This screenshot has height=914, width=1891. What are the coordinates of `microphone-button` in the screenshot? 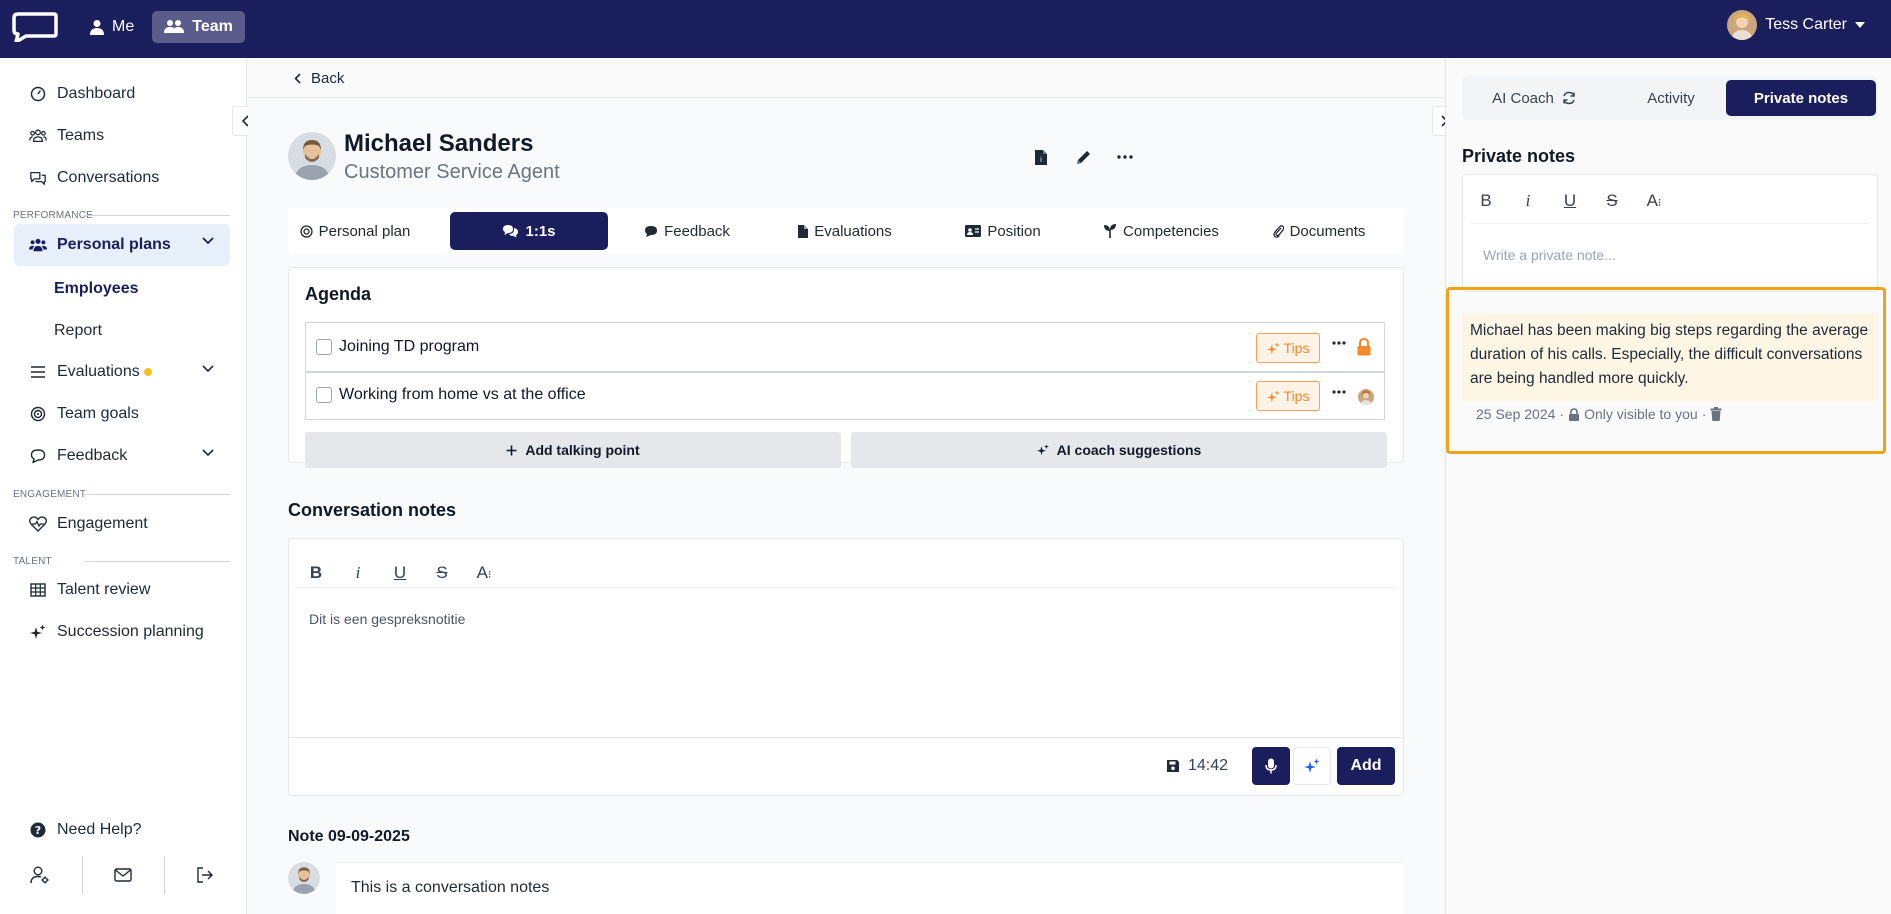 It's located at (1271, 766).